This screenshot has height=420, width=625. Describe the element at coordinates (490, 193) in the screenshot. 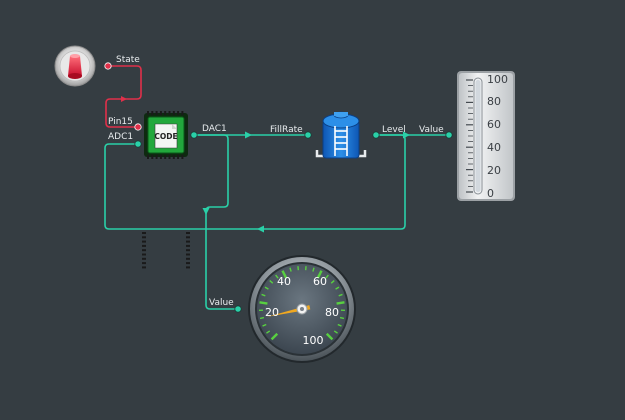

I see `linear-scale-label: 0` at that location.